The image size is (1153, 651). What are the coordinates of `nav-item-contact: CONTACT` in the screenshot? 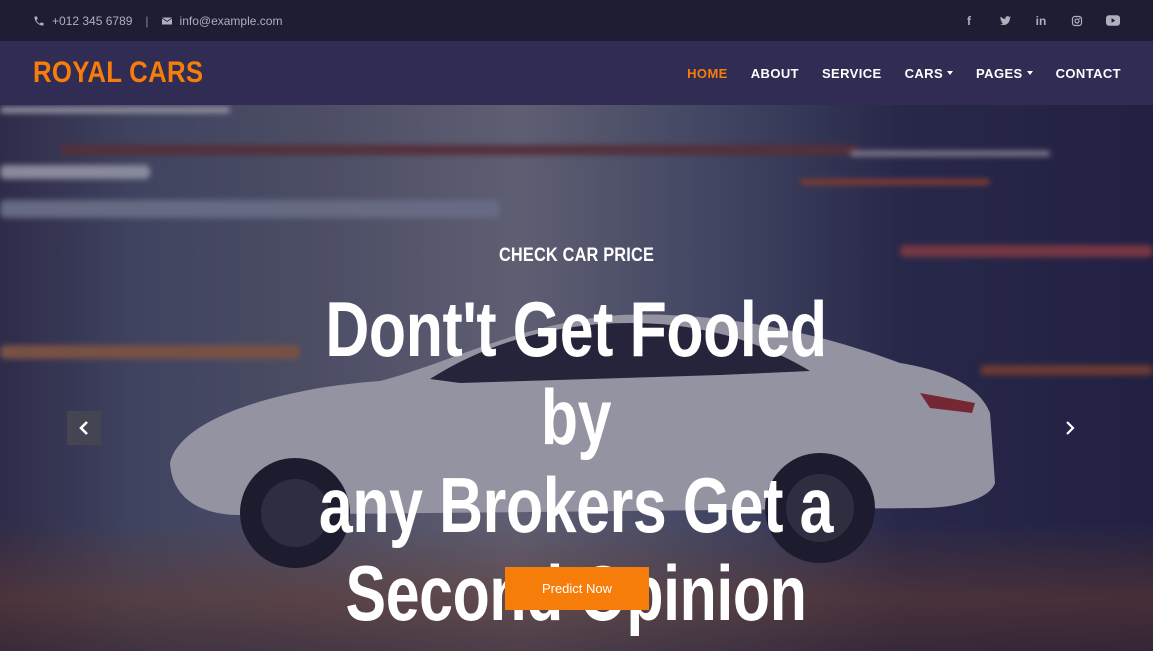 It's located at (1088, 73).